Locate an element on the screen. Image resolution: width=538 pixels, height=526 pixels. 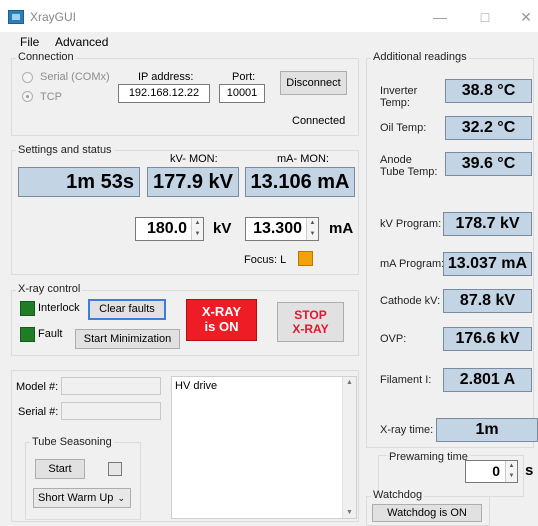
xray-status-indicator: X-RAY is ON is located at coordinates (221, 320).